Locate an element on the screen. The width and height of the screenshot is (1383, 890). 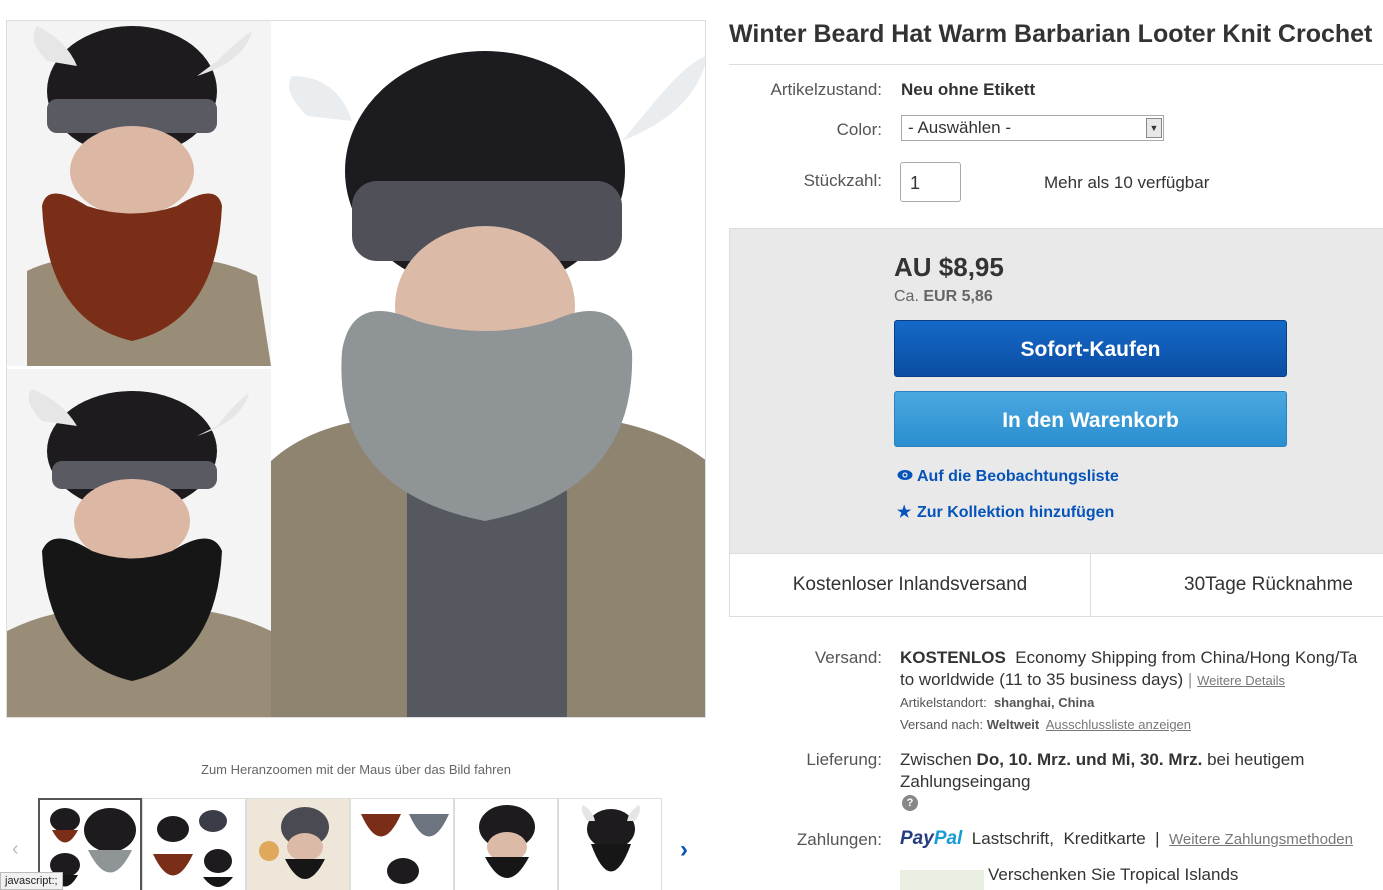
price-converted-prefix: Ca. is located at coordinates (906, 296).